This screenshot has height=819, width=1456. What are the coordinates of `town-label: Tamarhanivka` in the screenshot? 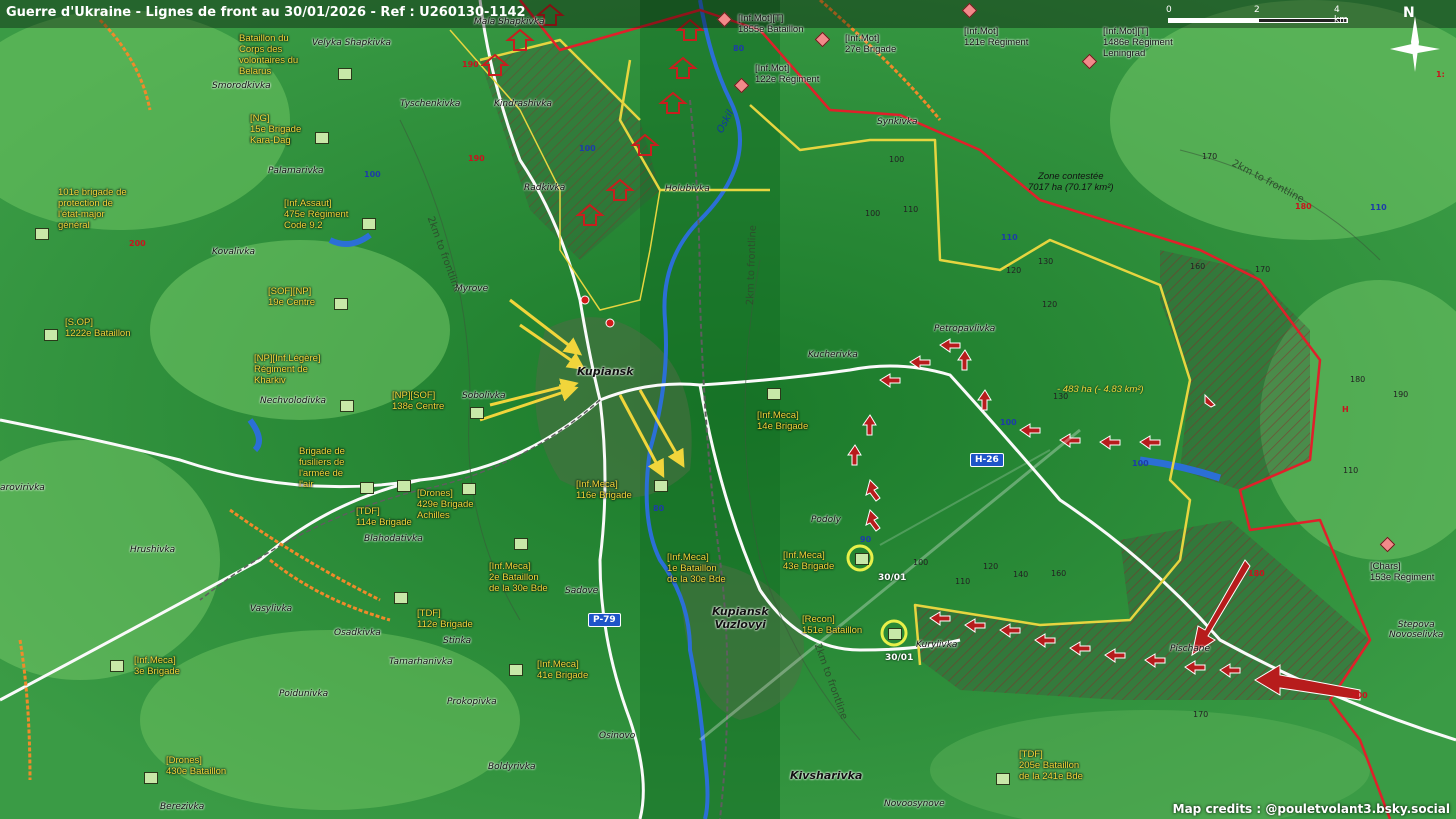 It's located at (421, 662).